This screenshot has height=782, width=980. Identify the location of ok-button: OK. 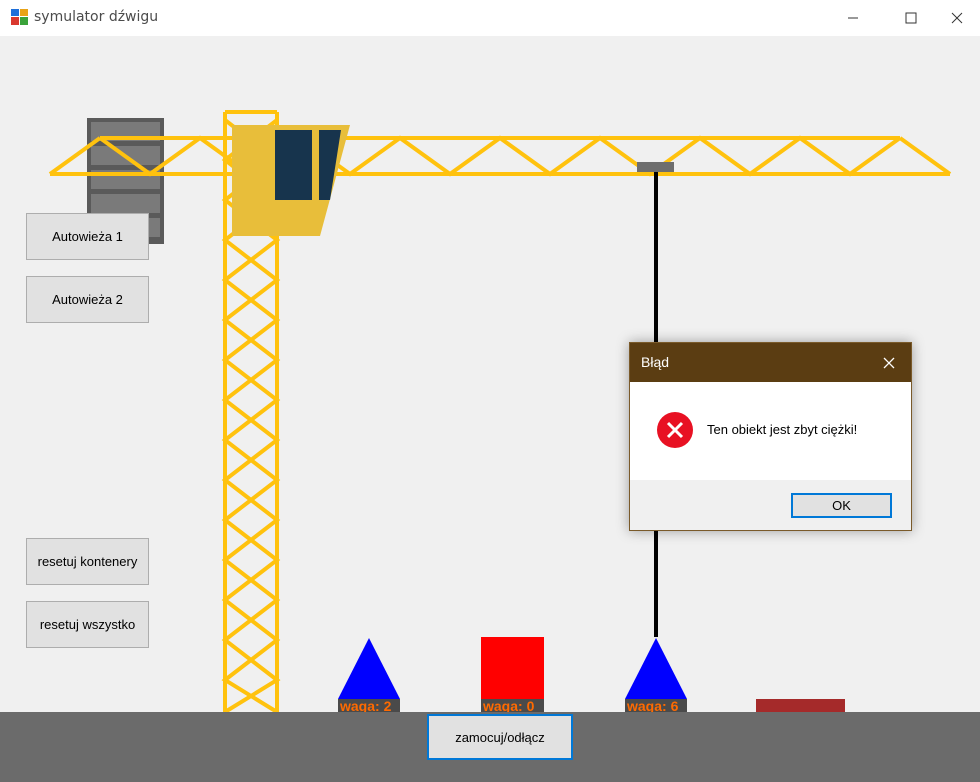
(841, 505).